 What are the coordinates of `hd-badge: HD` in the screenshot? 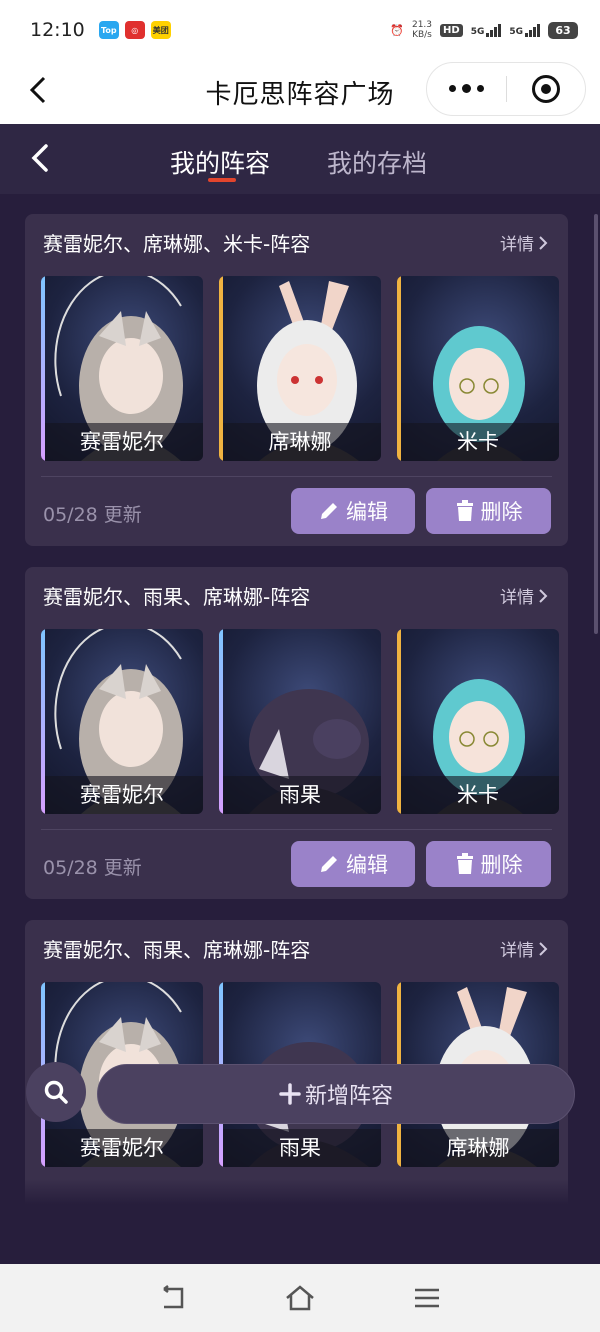 It's located at (451, 30).